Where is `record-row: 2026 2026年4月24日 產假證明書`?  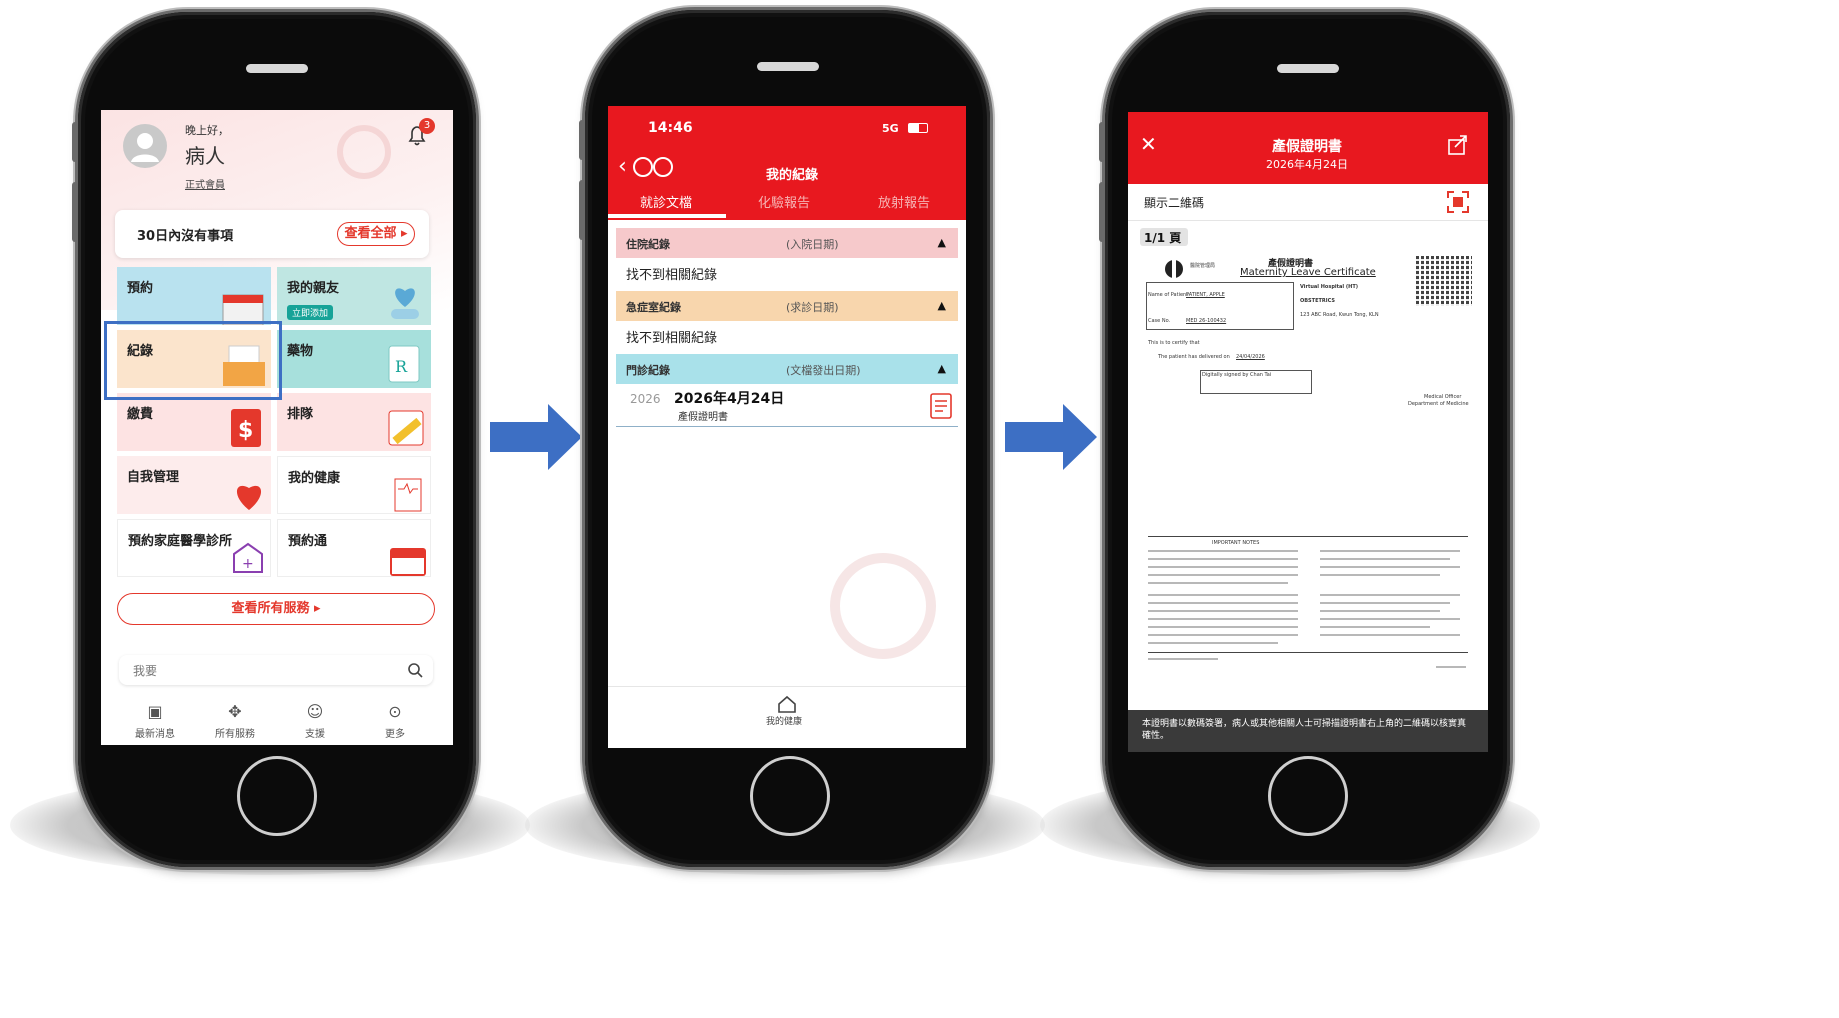 record-row: 2026 2026年4月24日 產假證明書 is located at coordinates (787, 406).